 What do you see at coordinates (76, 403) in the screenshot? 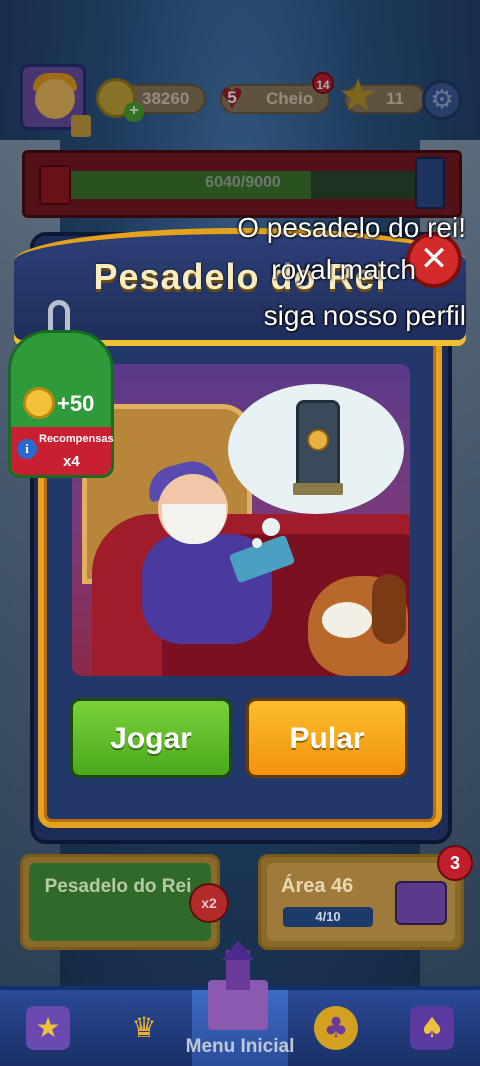
I see `reward-amount: +50` at bounding box center [76, 403].